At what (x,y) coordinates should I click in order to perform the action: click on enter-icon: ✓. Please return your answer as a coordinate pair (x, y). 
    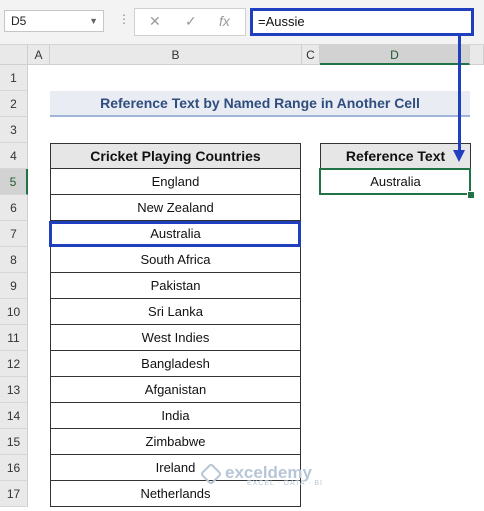
    Looking at the image, I should click on (191, 21).